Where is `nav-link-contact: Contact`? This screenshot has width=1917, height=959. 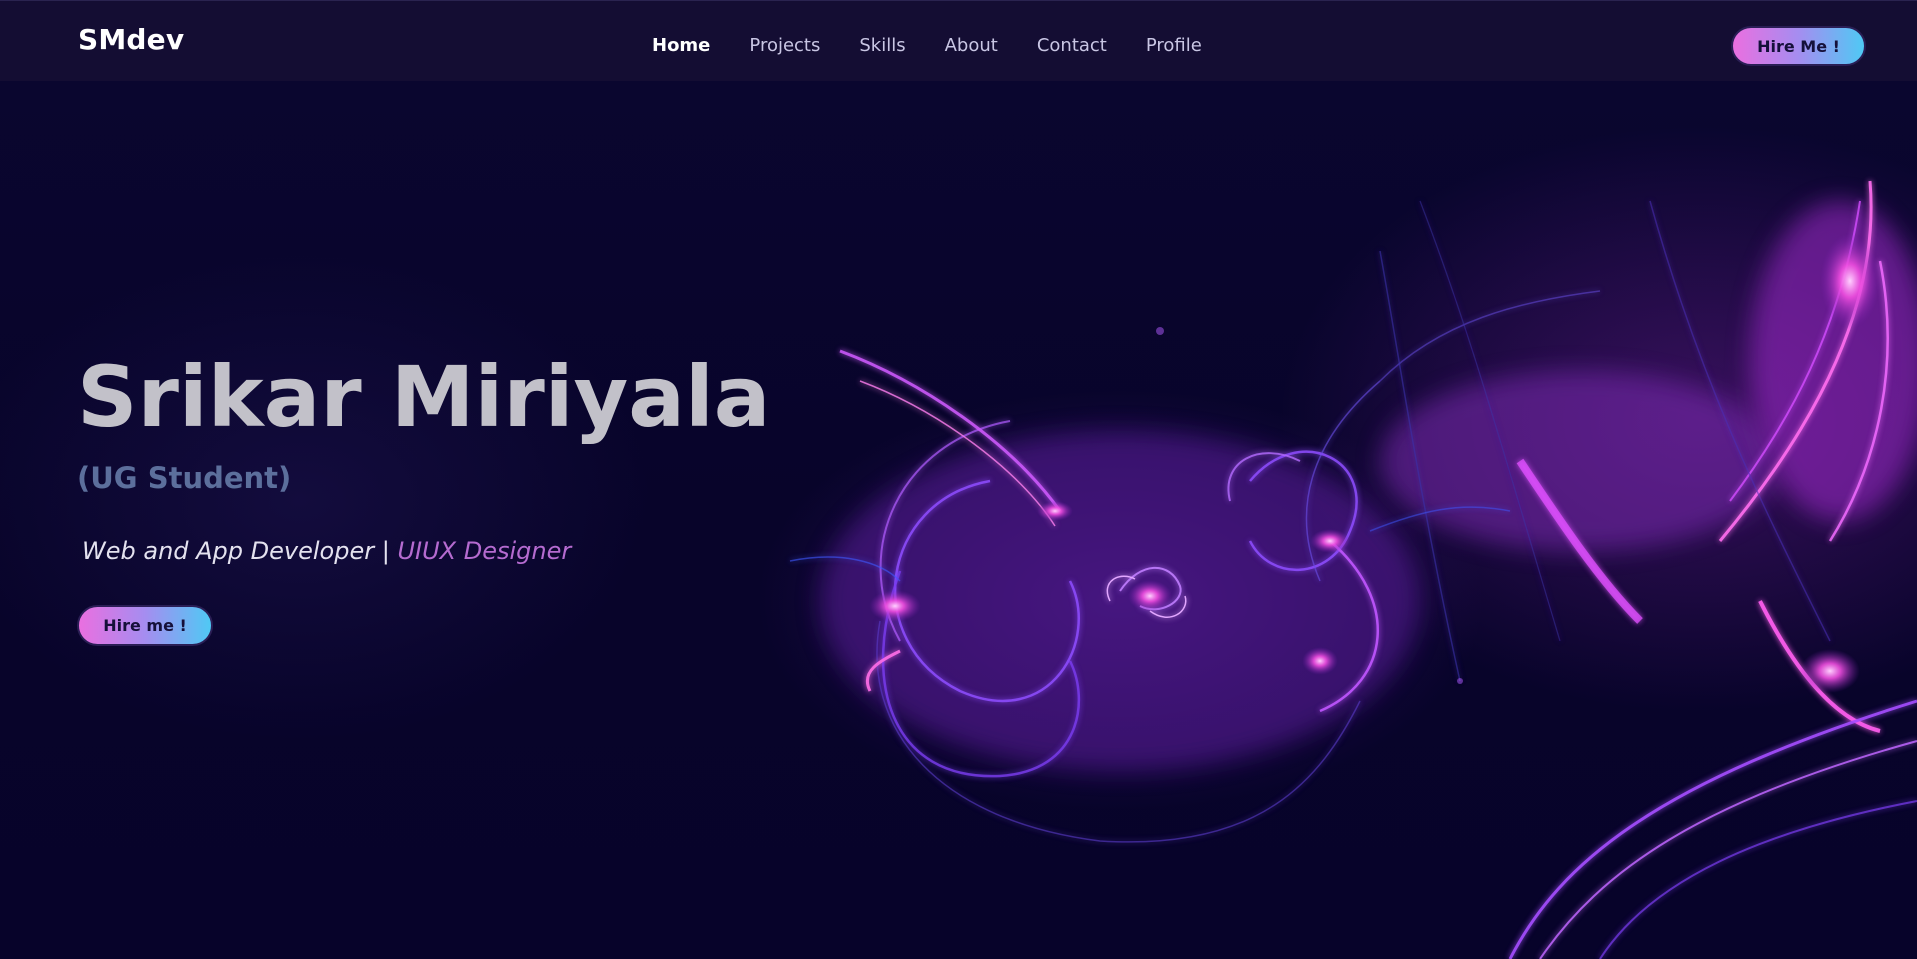
nav-link-contact: Contact is located at coordinates (1072, 45).